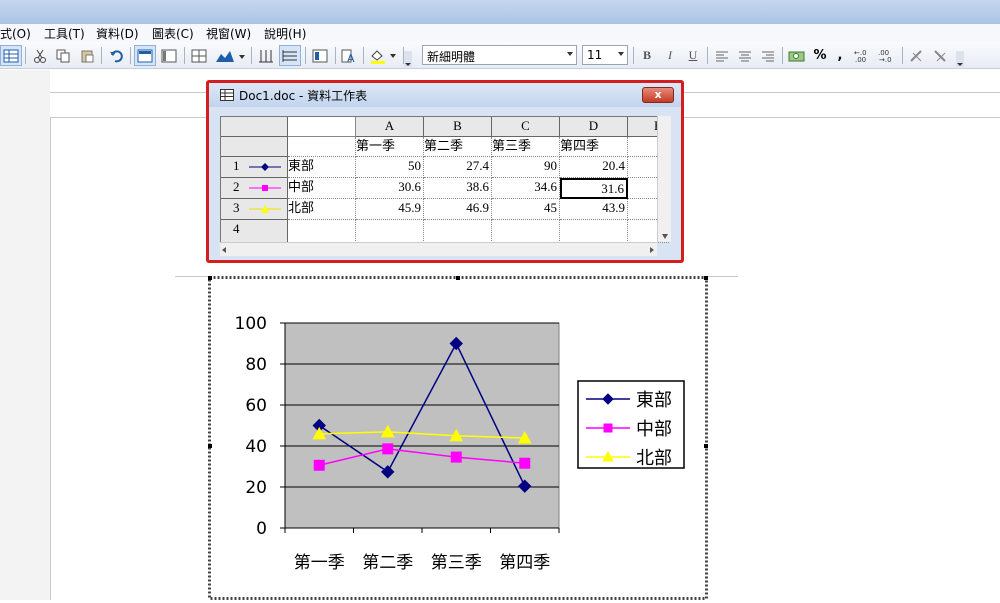 The width and height of the screenshot is (1000, 603). I want to click on x-tick-label: 第二季, so click(387, 563).